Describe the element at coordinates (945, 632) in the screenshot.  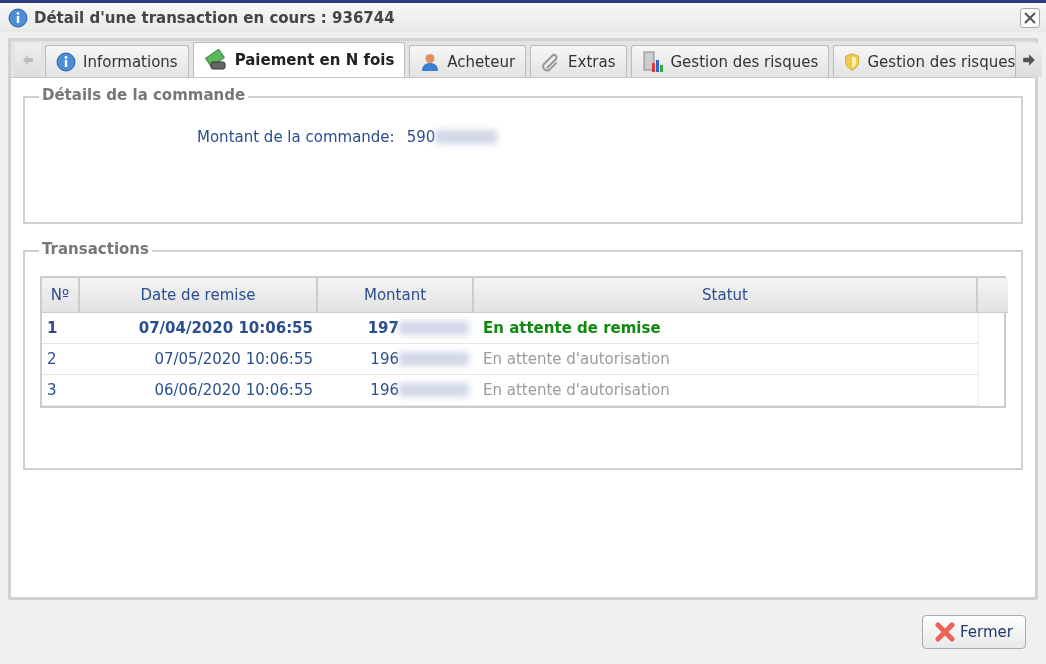
I see `cross-icon` at that location.